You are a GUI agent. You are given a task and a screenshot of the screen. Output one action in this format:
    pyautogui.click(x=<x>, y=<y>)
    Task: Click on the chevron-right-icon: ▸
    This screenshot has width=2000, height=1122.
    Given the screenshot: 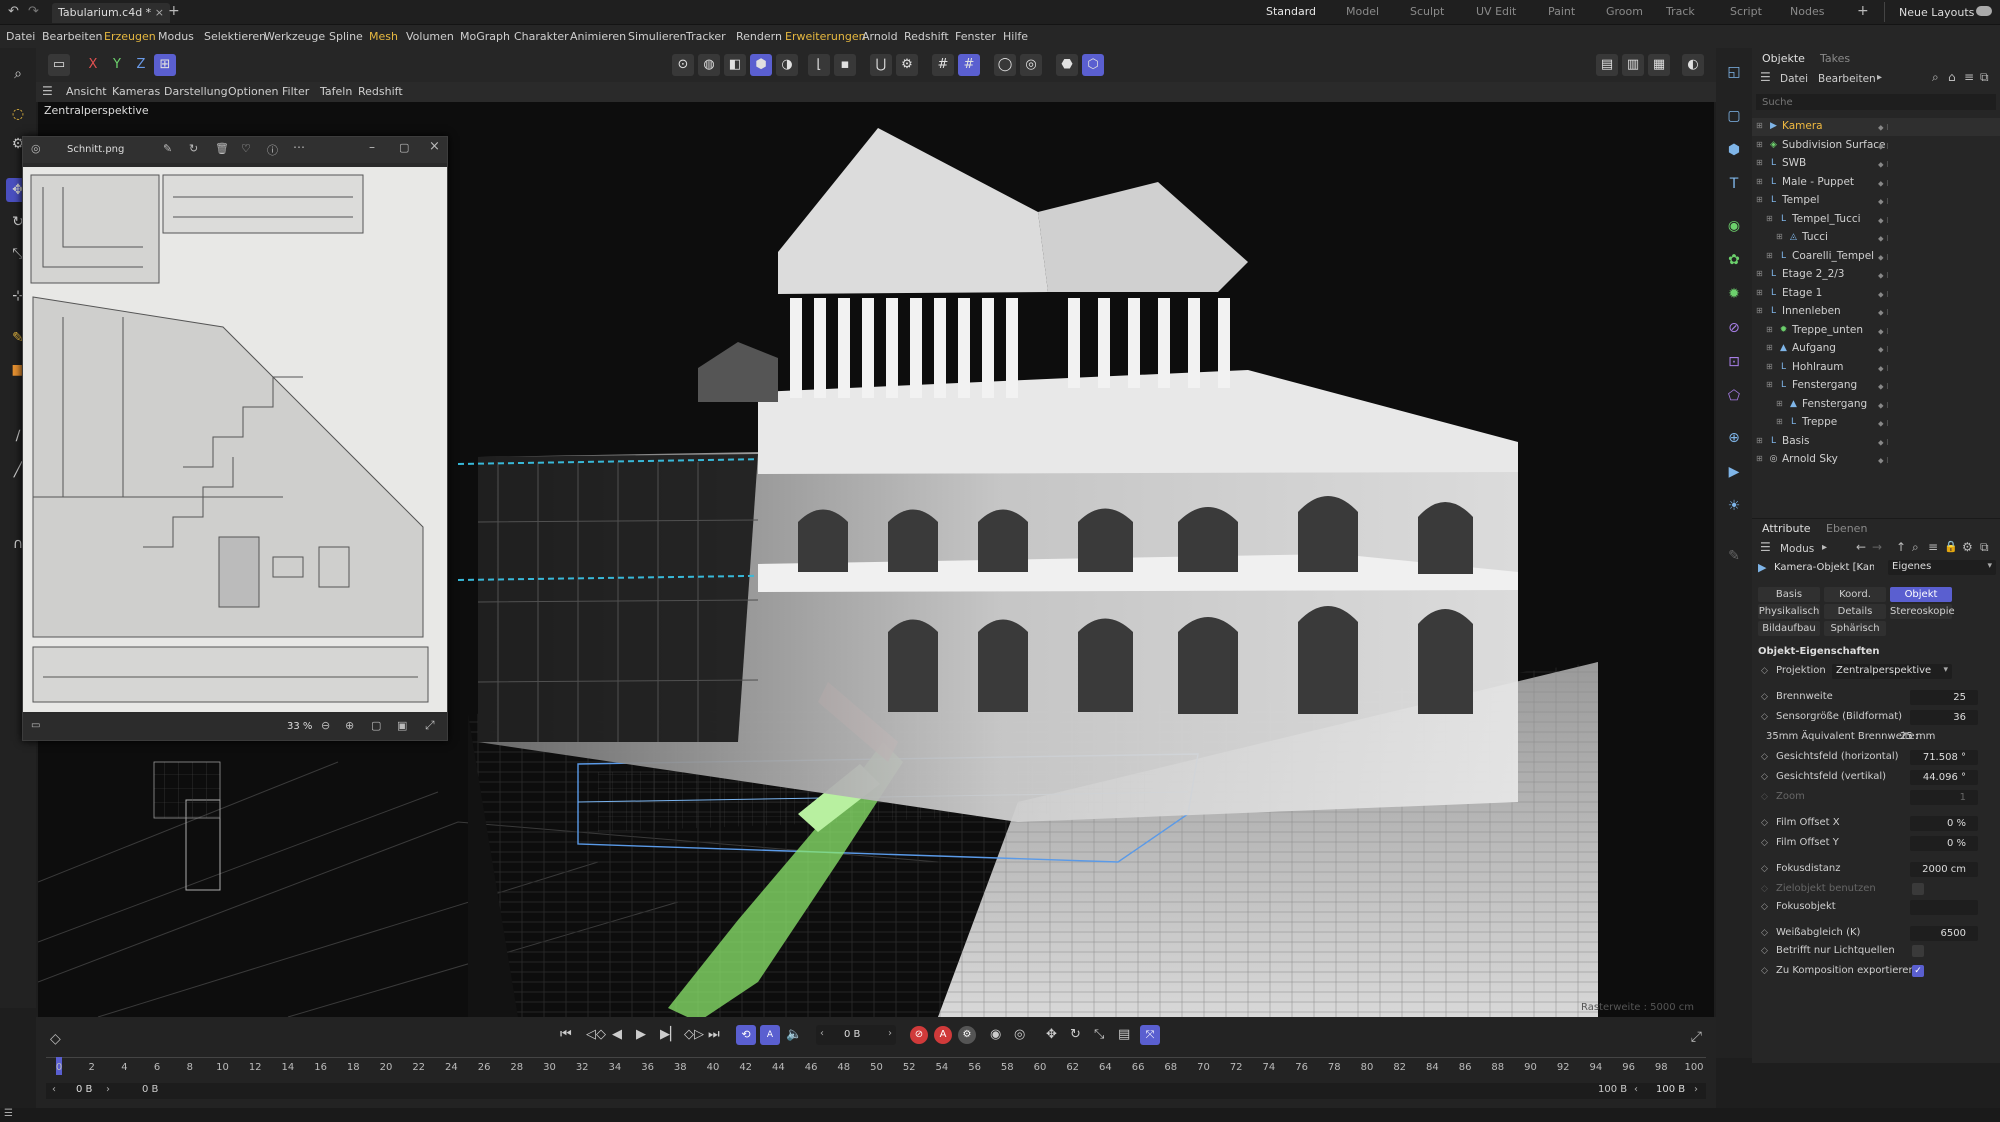 What is the action you would take?
    pyautogui.click(x=1824, y=547)
    